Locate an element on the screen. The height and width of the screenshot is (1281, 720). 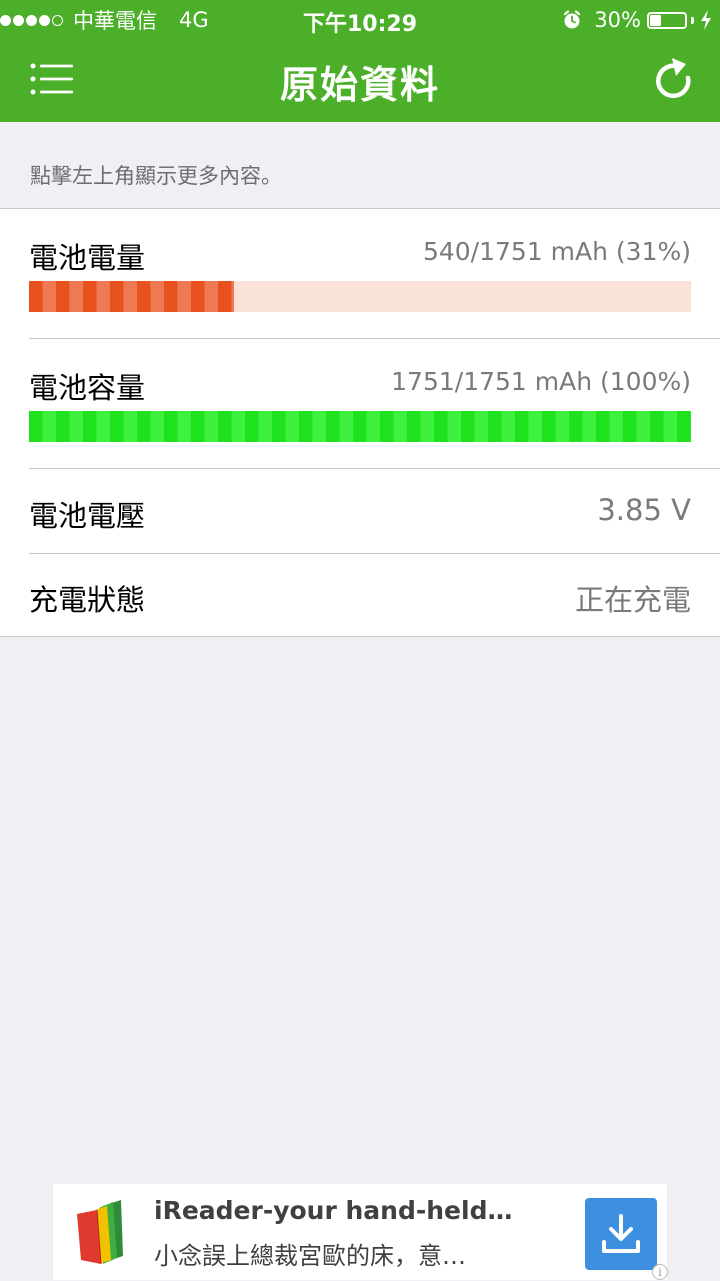
row-value: 1751/1751 mAh (100%) is located at coordinates (541, 381).